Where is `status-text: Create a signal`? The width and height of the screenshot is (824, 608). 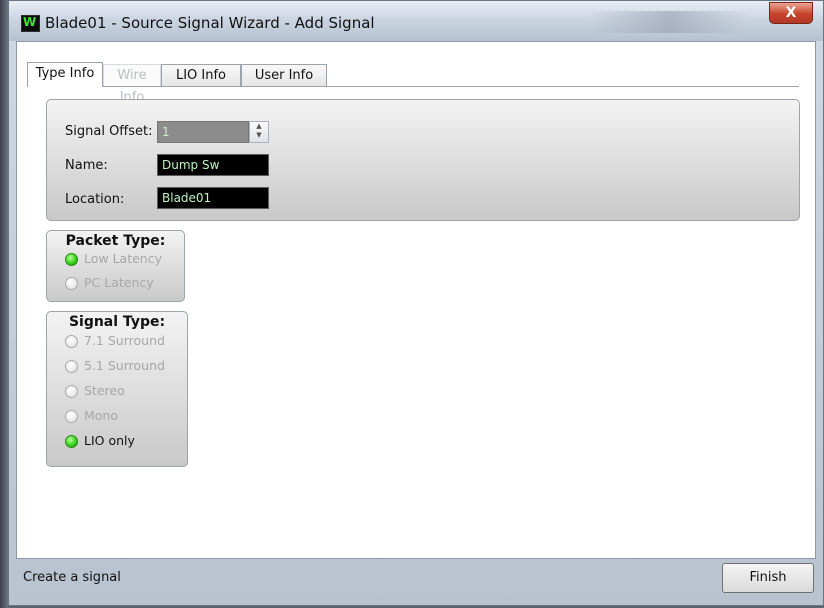 status-text: Create a signal is located at coordinates (72, 577).